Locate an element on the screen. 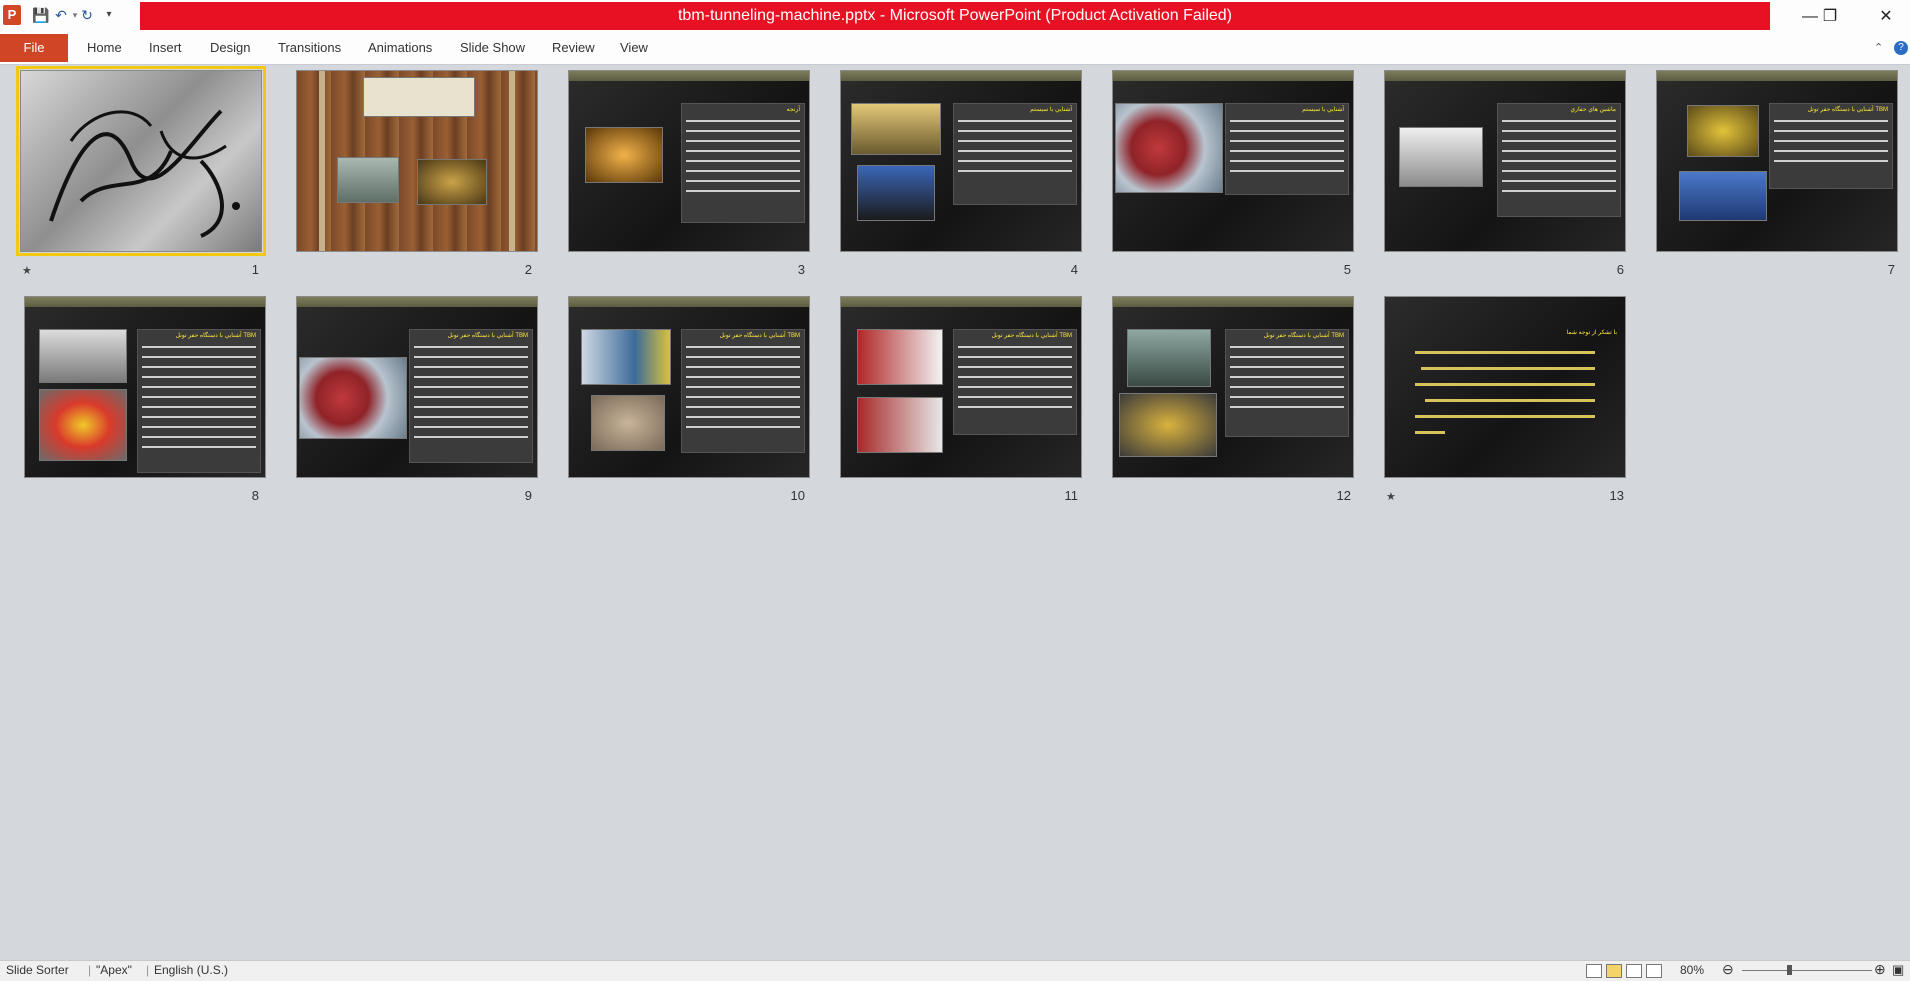  calligraphy-banner is located at coordinates (419, 97).